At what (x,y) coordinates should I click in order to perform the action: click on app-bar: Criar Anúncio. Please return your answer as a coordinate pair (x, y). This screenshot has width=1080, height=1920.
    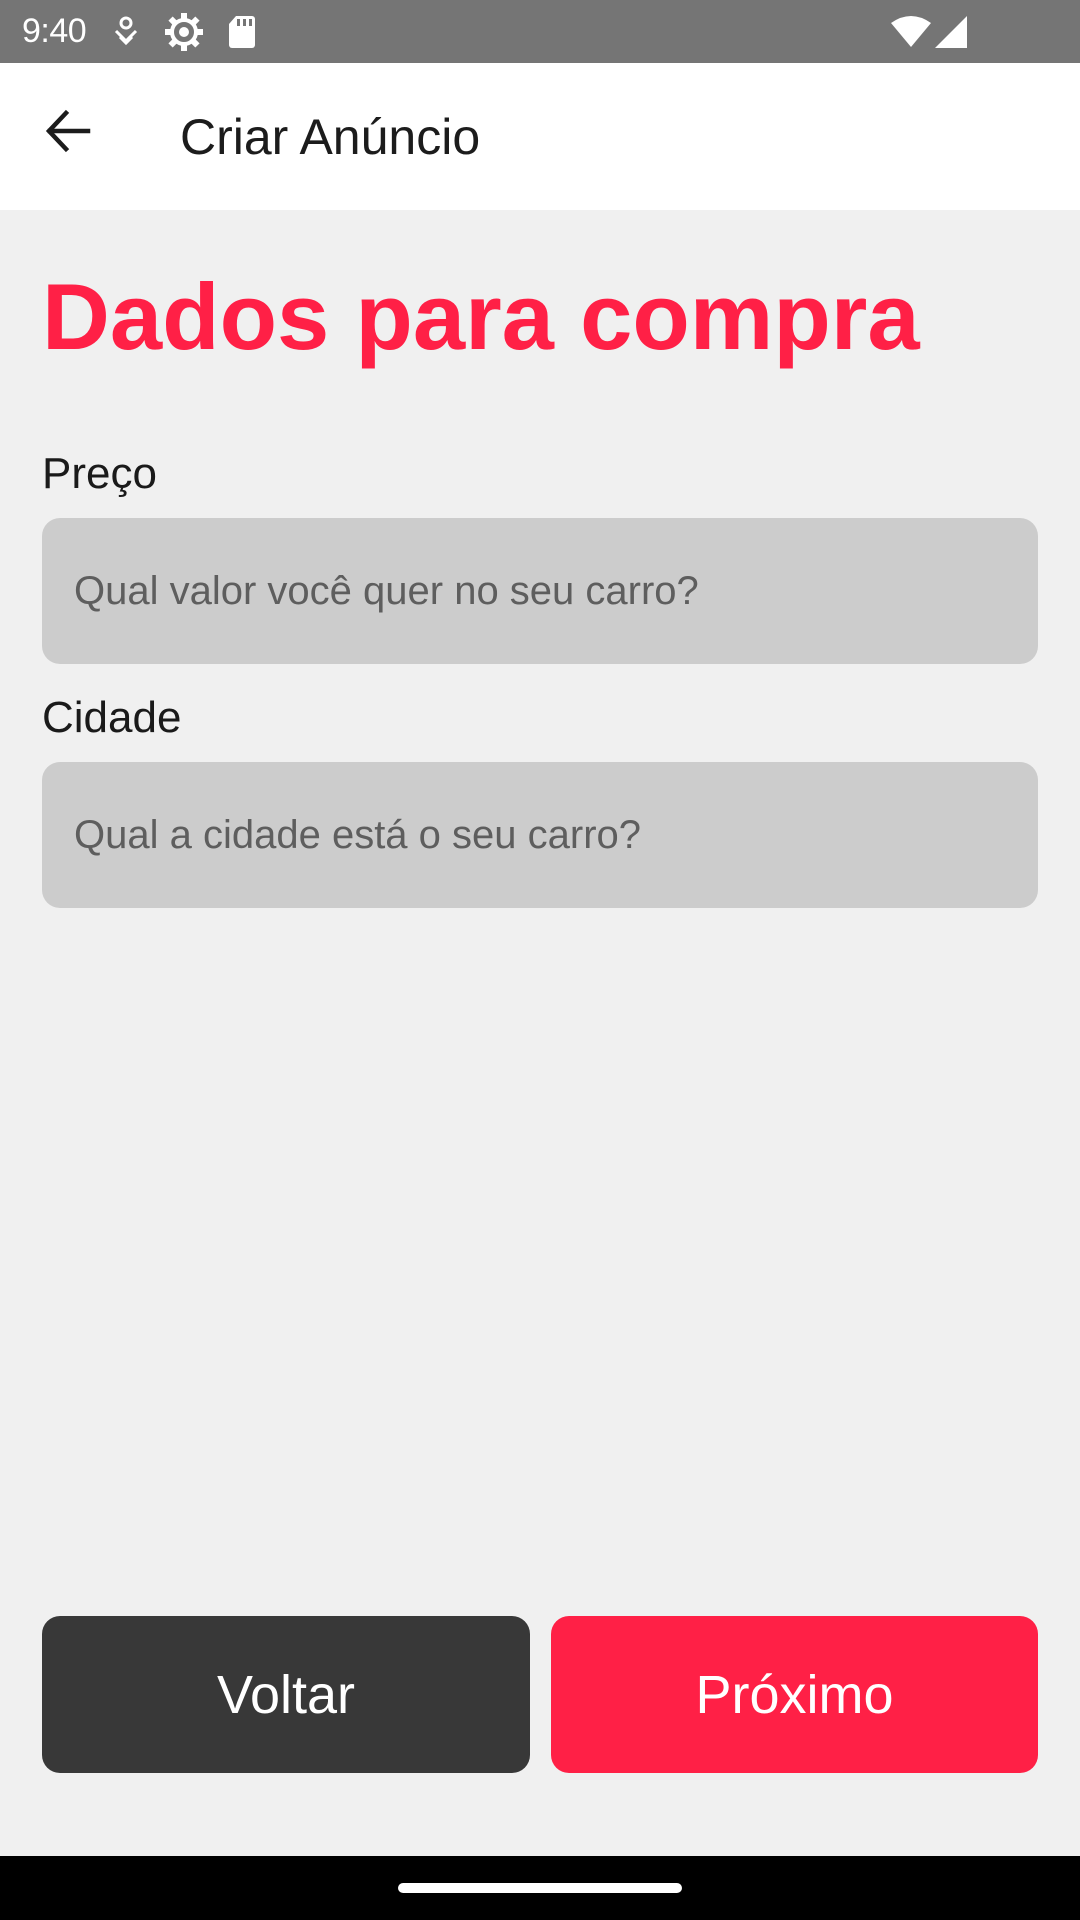
    Looking at the image, I should click on (540, 136).